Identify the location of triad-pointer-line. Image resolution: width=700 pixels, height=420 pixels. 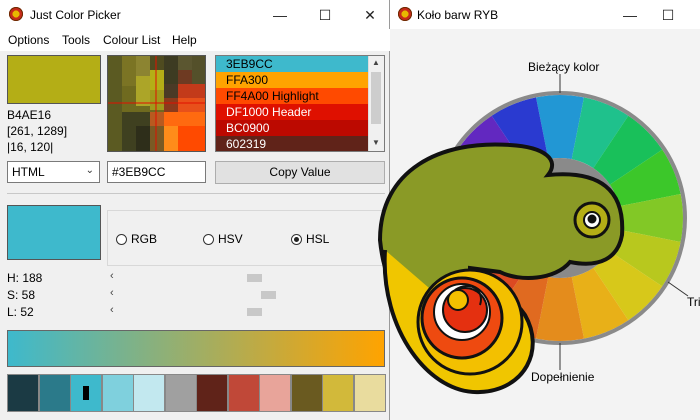
(678, 289).